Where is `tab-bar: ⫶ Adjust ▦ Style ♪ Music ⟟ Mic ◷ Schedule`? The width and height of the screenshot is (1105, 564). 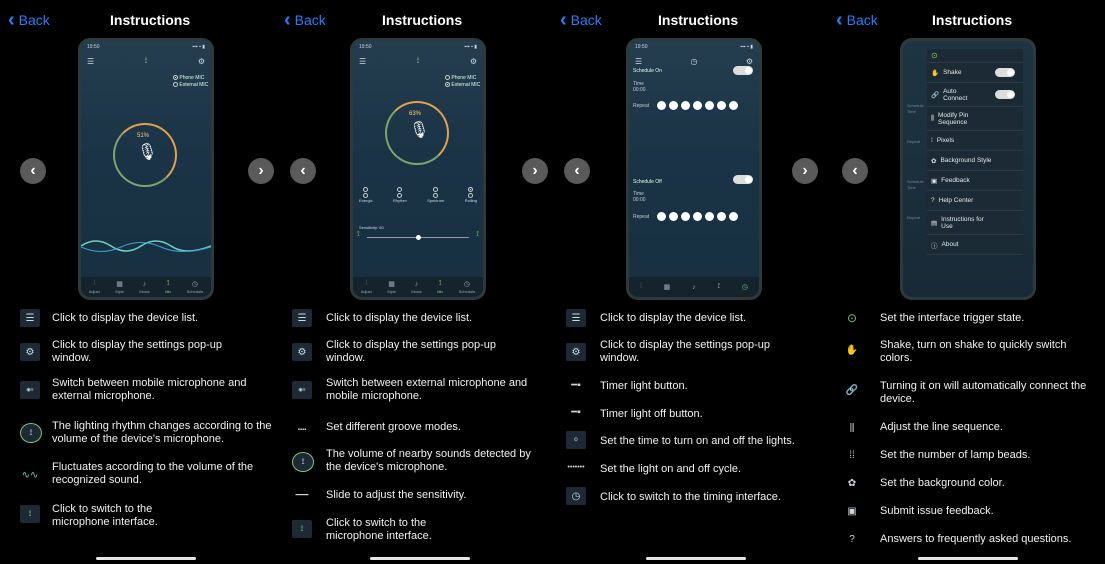
tab-bar: ⫶ Adjust ▦ Style ♪ Music ⟟ Mic ◷ Schedule is located at coordinates (146, 287).